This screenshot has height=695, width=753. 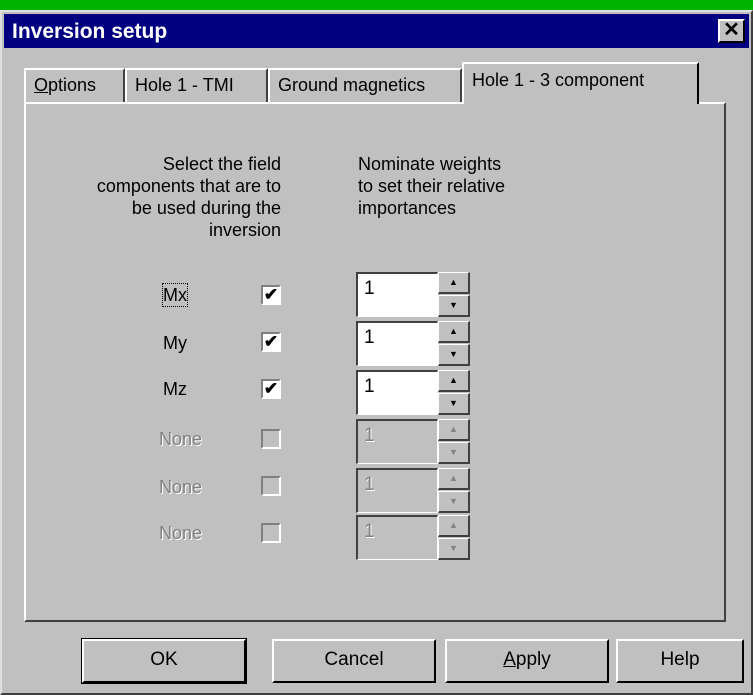 I want to click on component-label-mz: Mz, so click(x=175, y=389).